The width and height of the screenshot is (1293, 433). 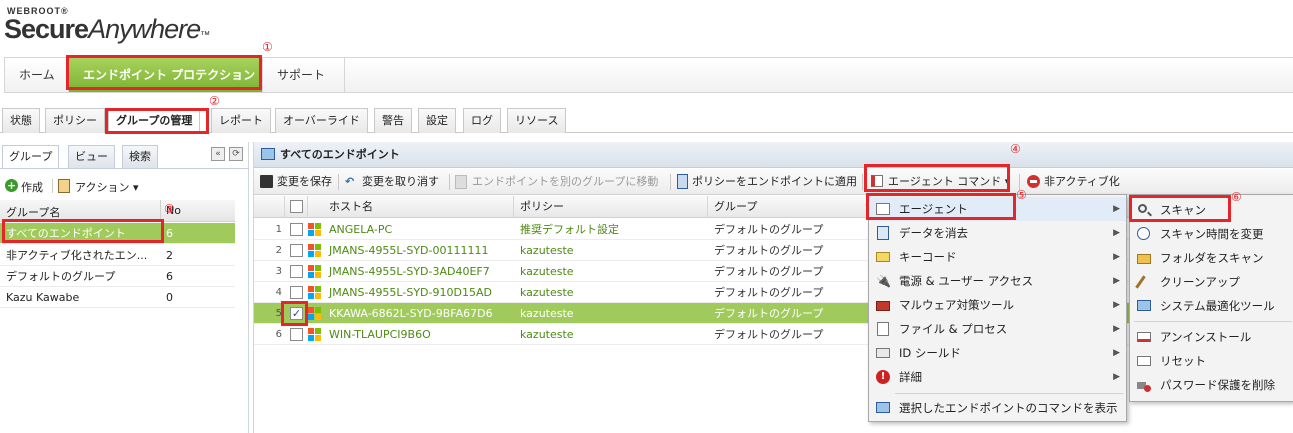 What do you see at coordinates (1144, 234) in the screenshot?
I see `clock-icon` at bounding box center [1144, 234].